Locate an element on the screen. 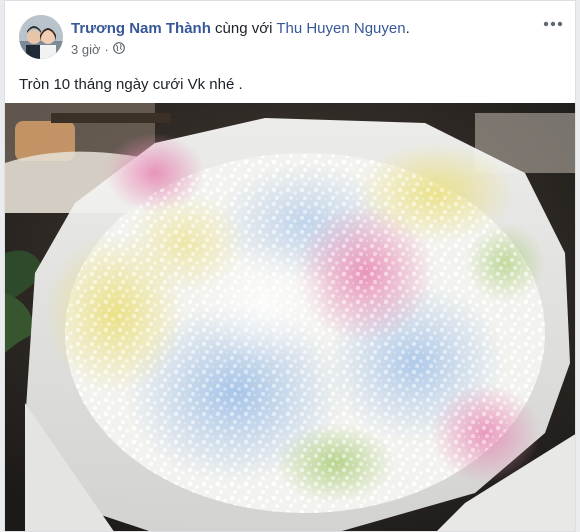  period-text: . is located at coordinates (407, 28).